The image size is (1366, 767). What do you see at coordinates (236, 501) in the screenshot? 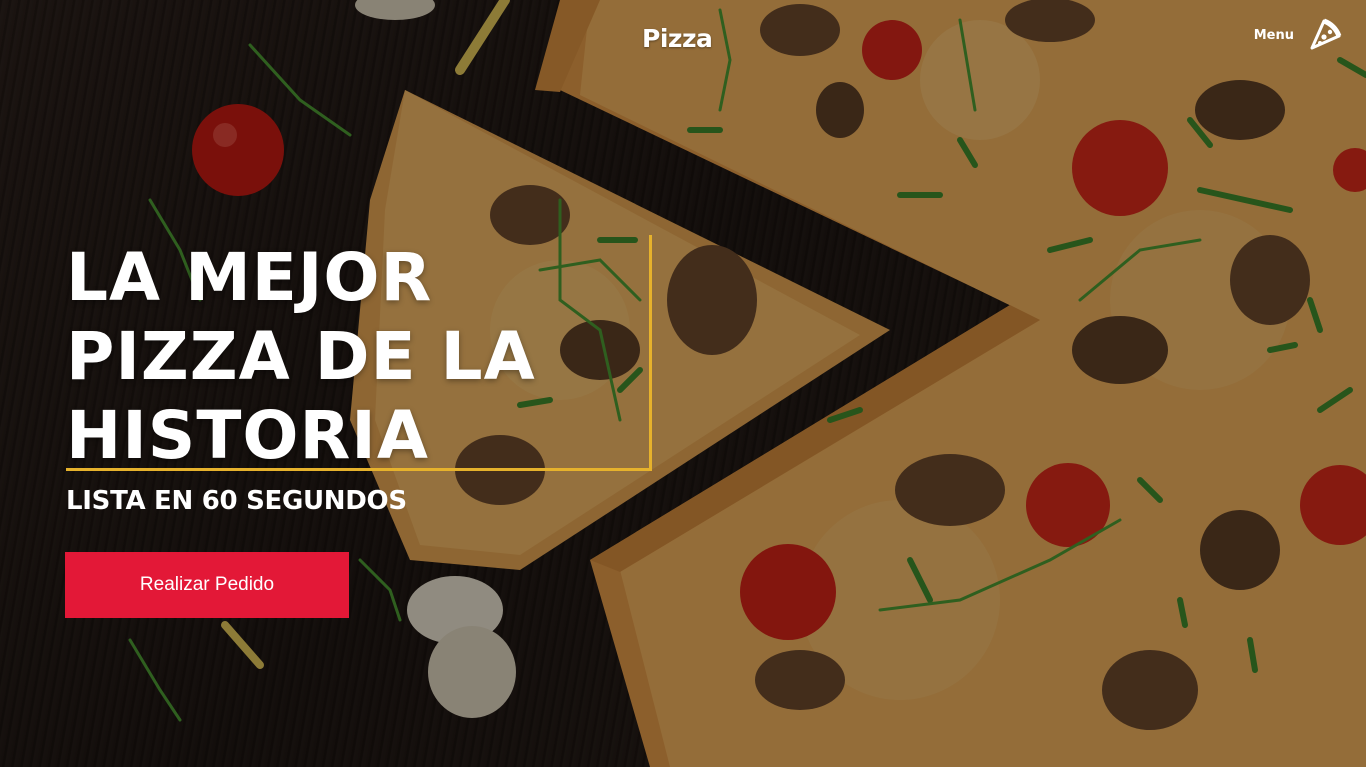
I see `hero-subline: LISTA EN 60 SEGUNDOS` at bounding box center [236, 501].